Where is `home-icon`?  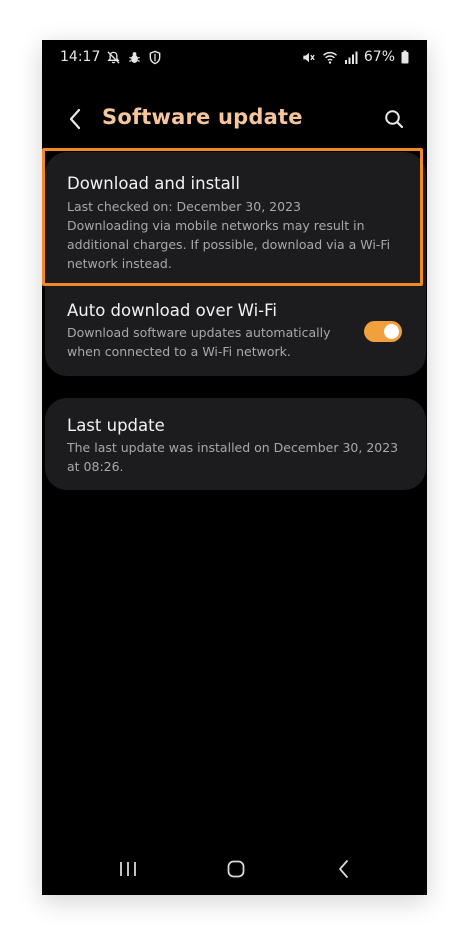 home-icon is located at coordinates (236, 871).